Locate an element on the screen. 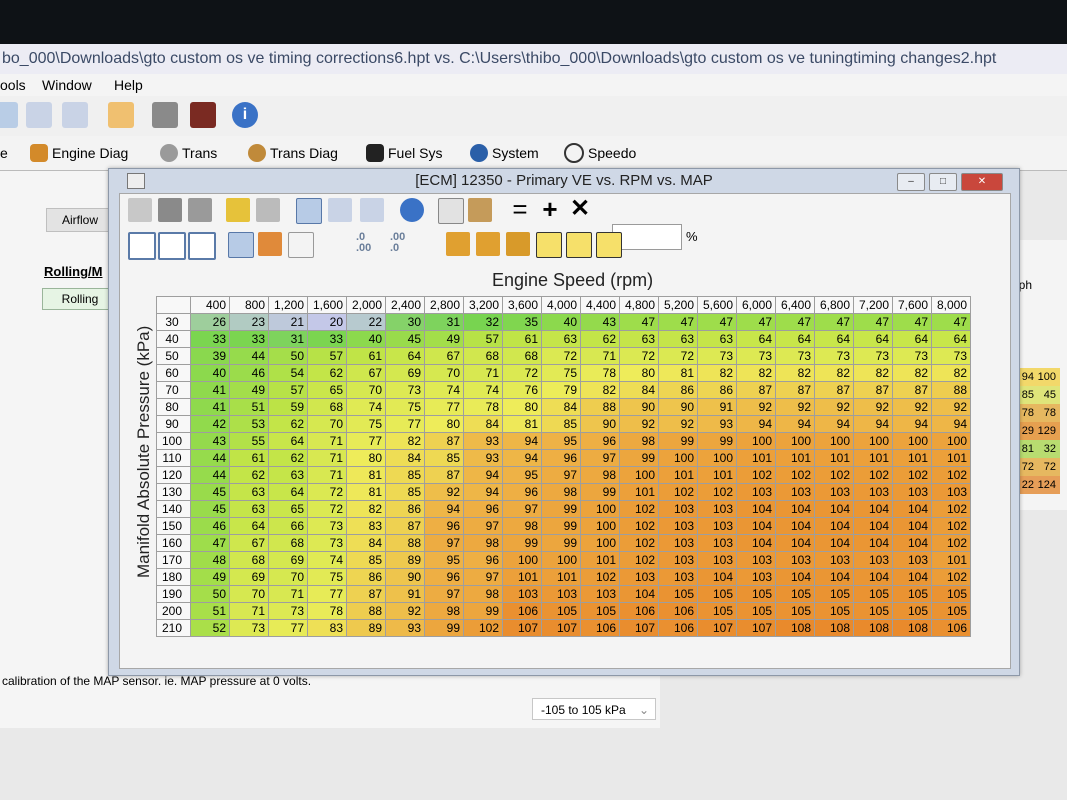 This screenshot has height=800, width=1067. ve-cell: 86 is located at coordinates (405, 509).